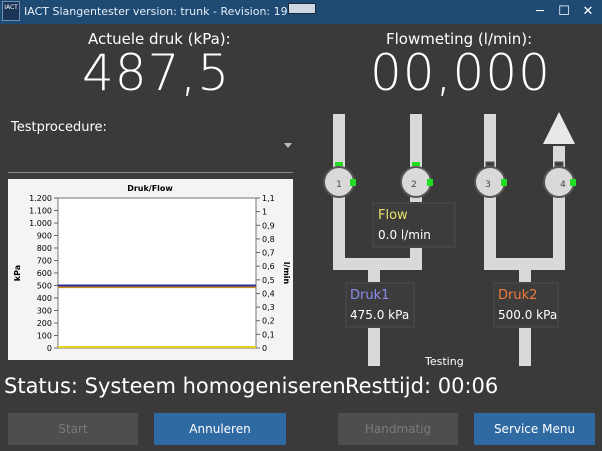 The height and width of the screenshot is (451, 602). I want to click on y2-tick-label: 0,9, so click(268, 225).